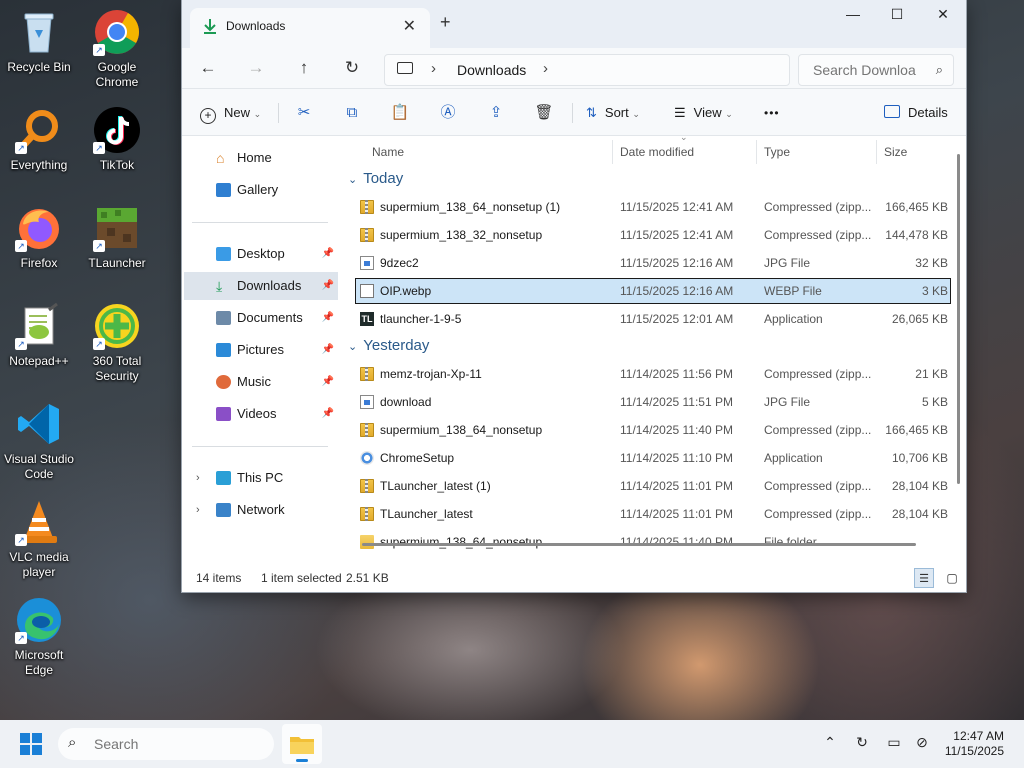  What do you see at coordinates (304, 113) in the screenshot?
I see `cut-icon: ✂` at bounding box center [304, 113].